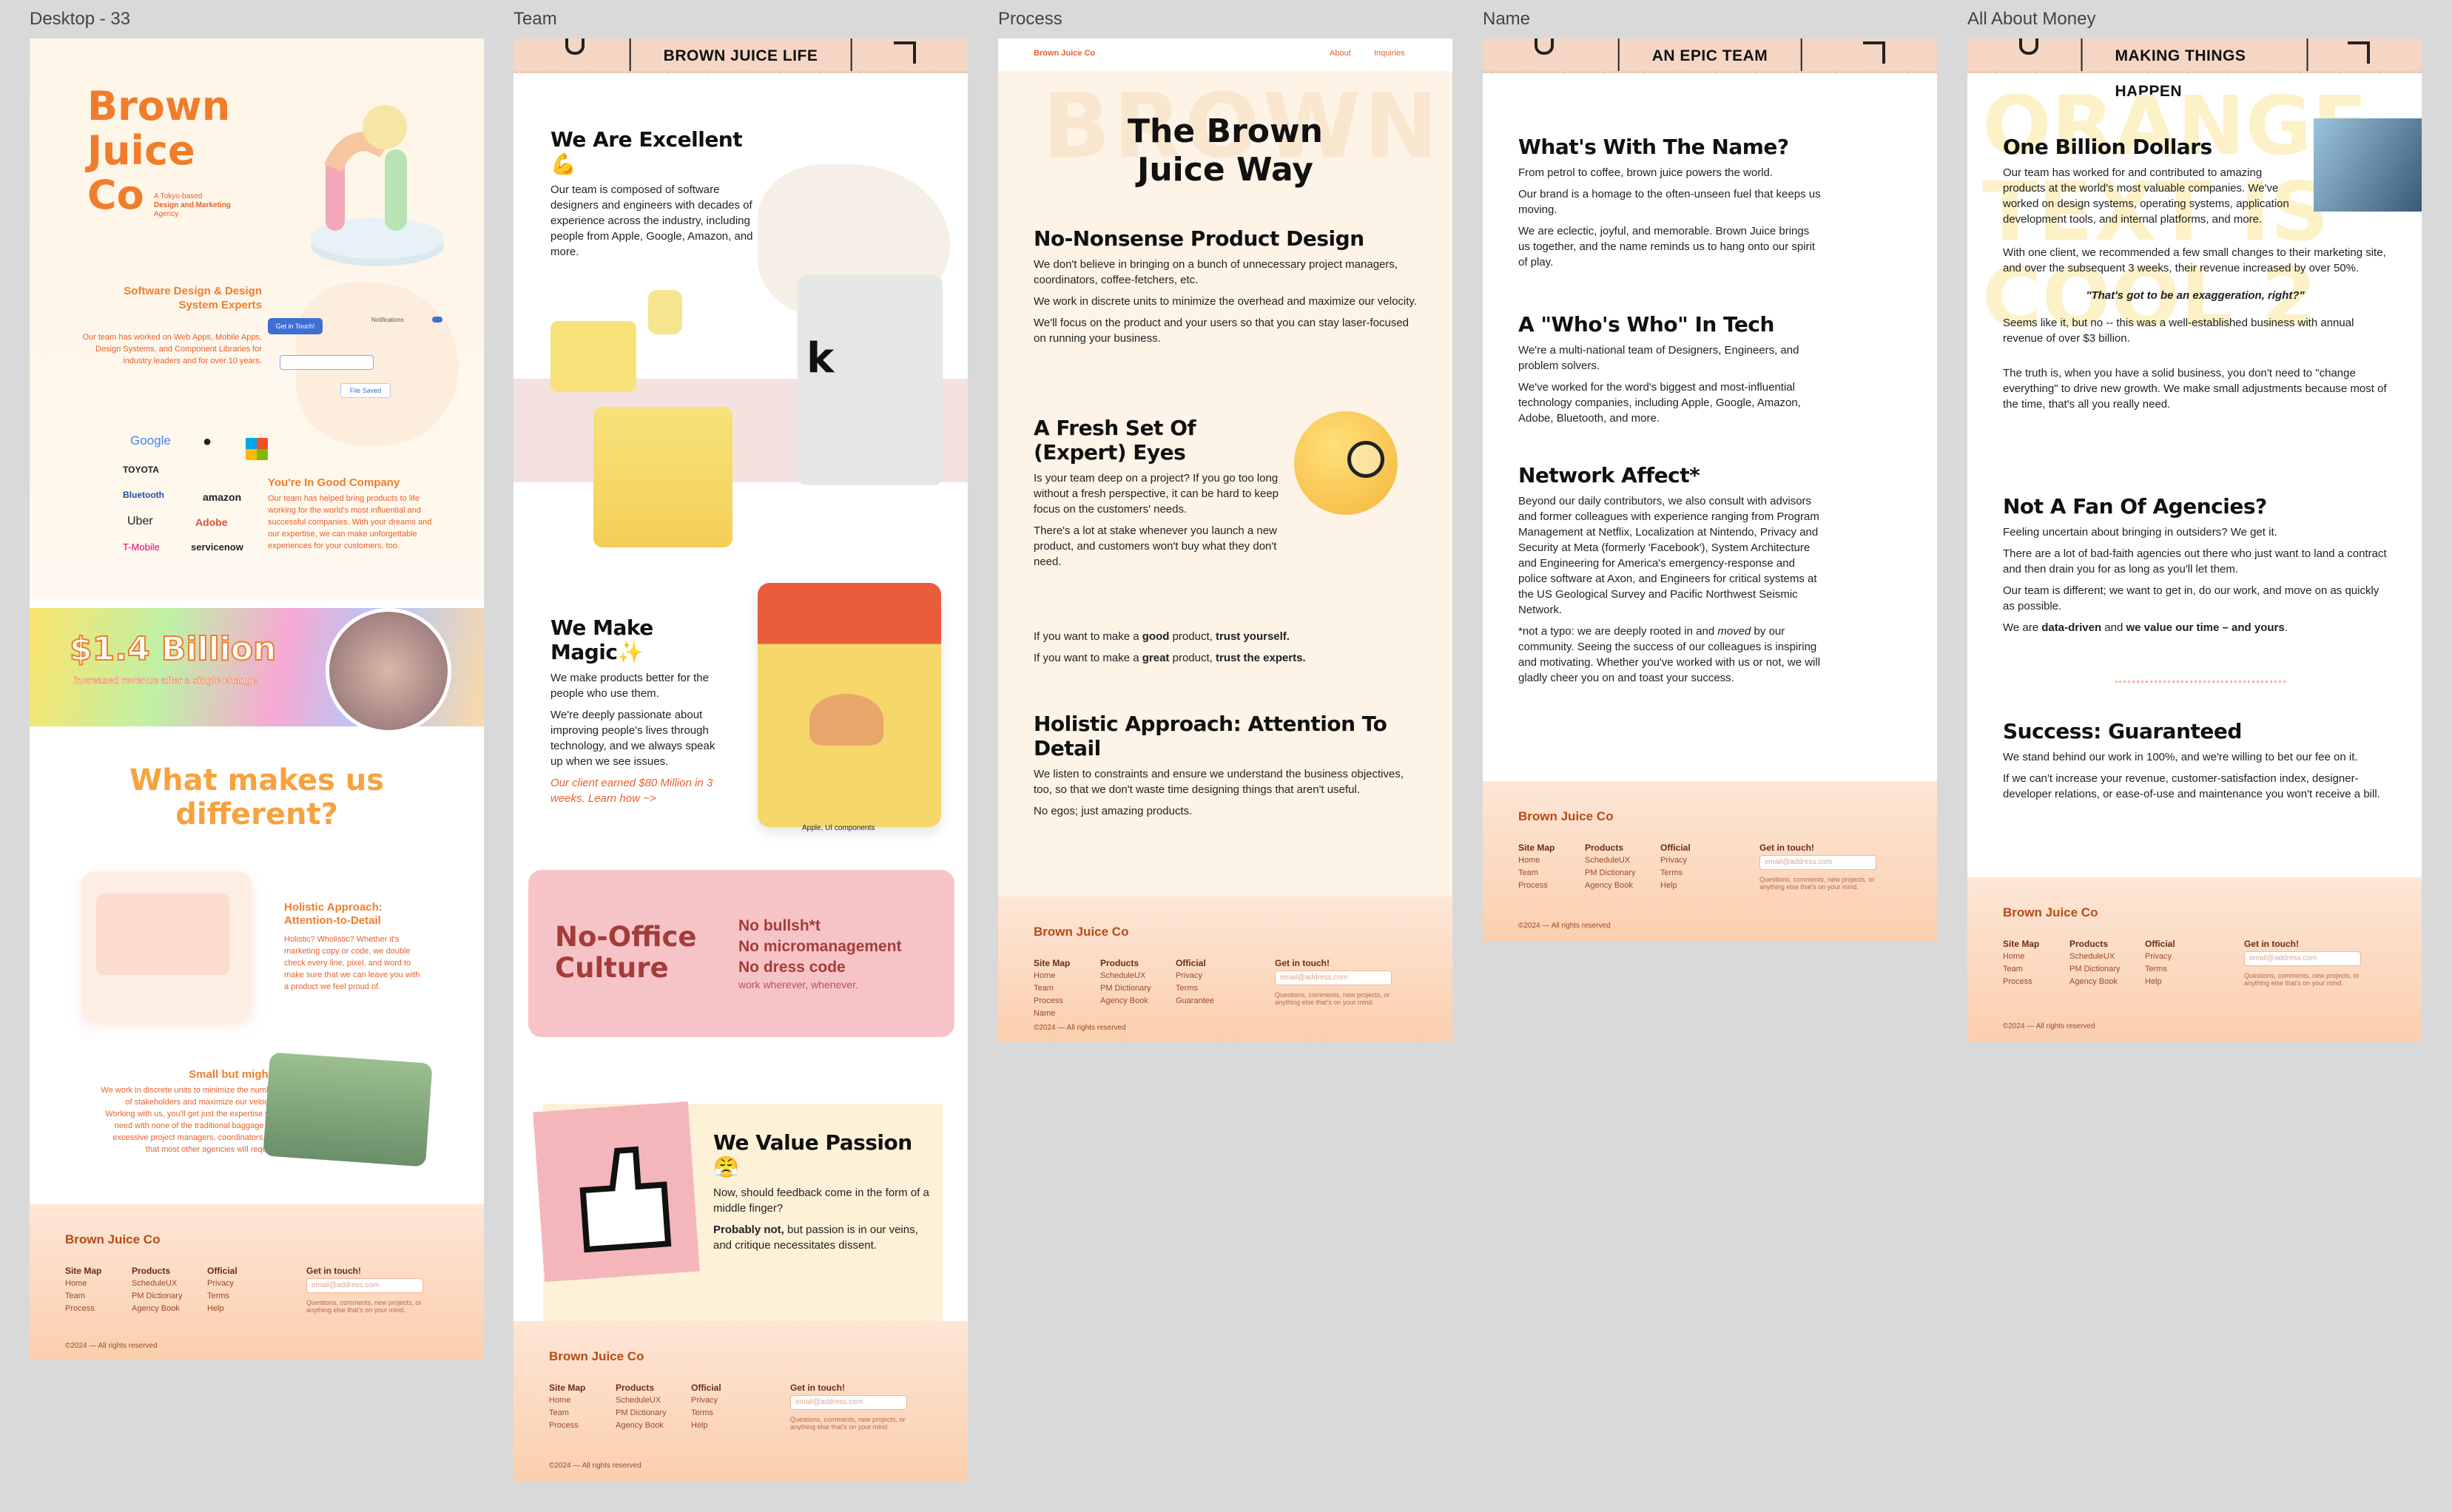 This screenshot has width=2452, height=1512. I want to click on holistic-title-line: Holistic Approach:, so click(333, 907).